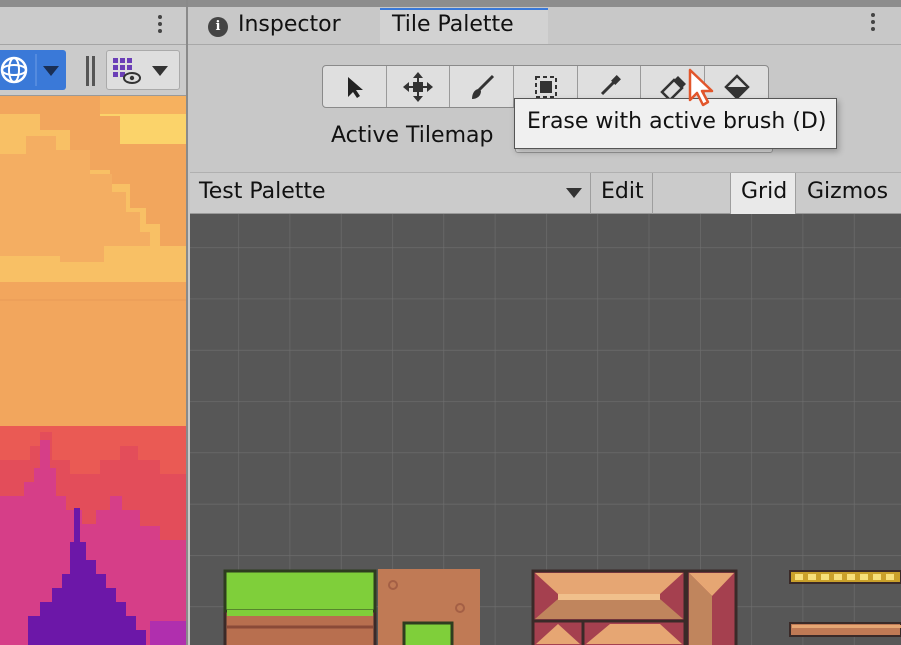 The height and width of the screenshot is (645, 901). What do you see at coordinates (429, 607) in the screenshot?
I see `dirt-tile` at bounding box center [429, 607].